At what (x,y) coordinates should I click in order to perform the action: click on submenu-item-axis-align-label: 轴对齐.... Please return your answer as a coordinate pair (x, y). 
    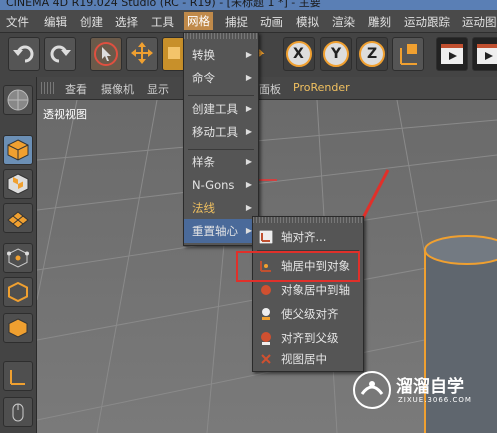
    Looking at the image, I should click on (304, 237).